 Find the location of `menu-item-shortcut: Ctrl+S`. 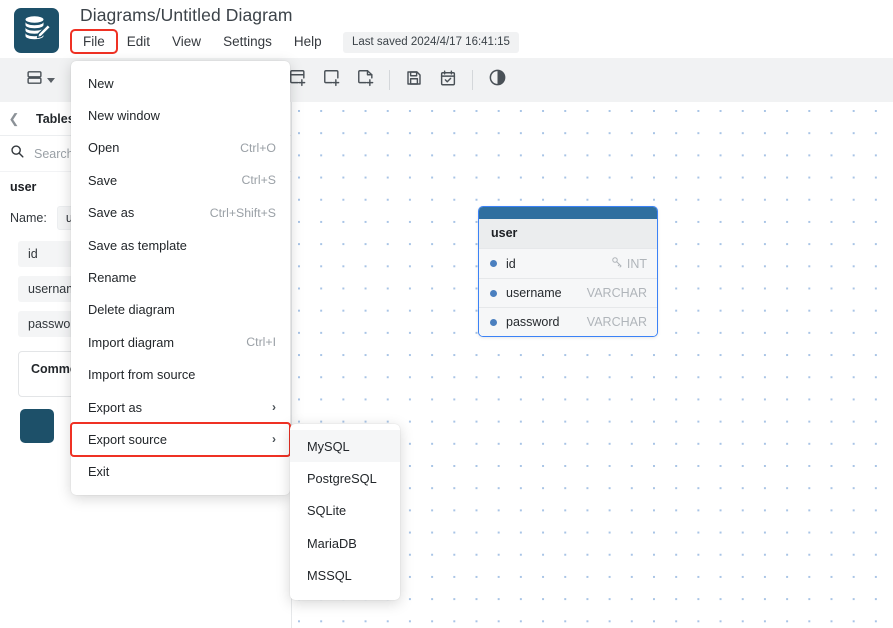

menu-item-shortcut: Ctrl+S is located at coordinates (258, 180).